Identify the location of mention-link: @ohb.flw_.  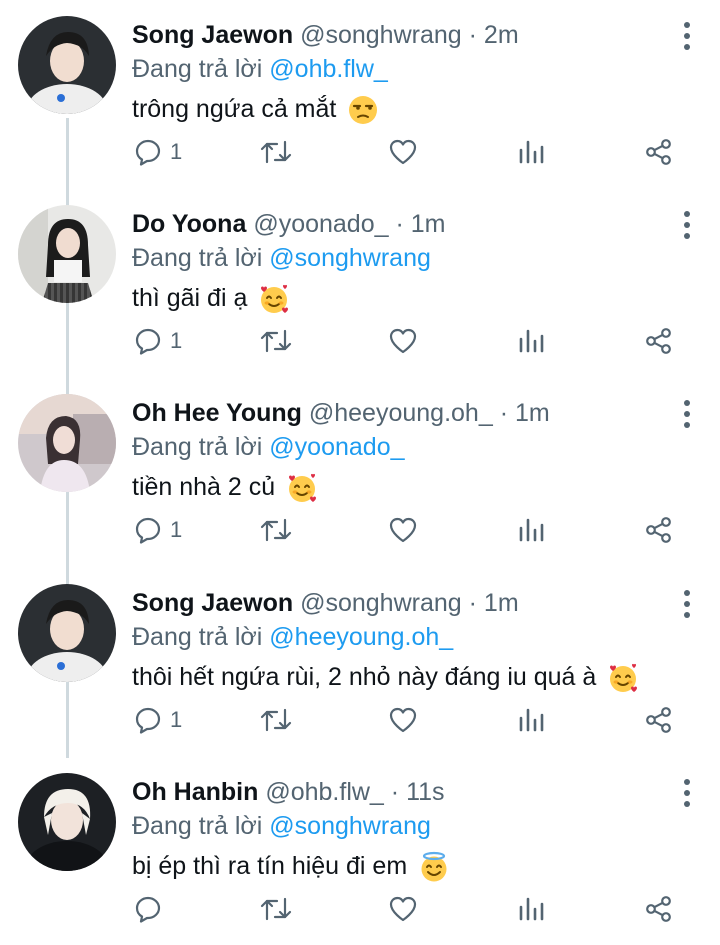
(328, 69).